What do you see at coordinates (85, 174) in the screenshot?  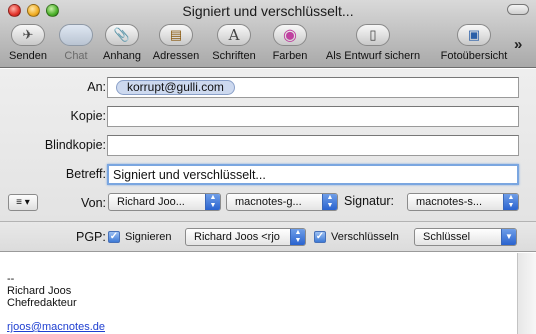 I see `subject-label: Betreff:` at bounding box center [85, 174].